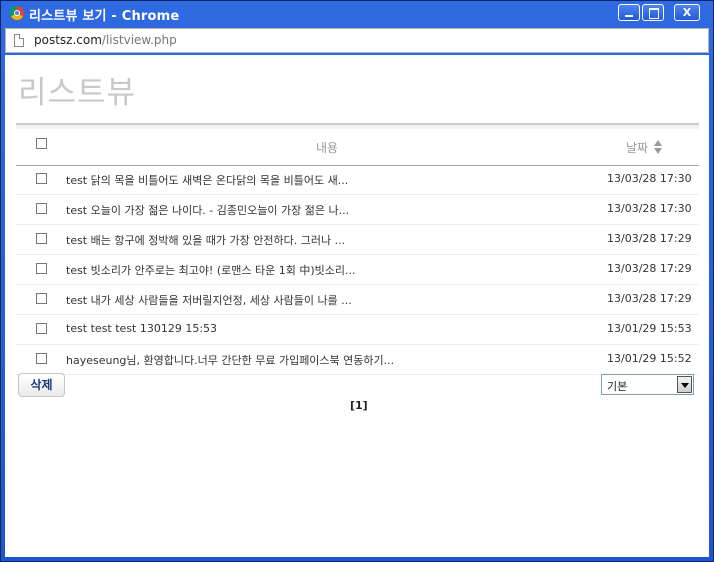 The height and width of the screenshot is (562, 714). What do you see at coordinates (139, 40) in the screenshot?
I see `url-path: /listview.php` at bounding box center [139, 40].